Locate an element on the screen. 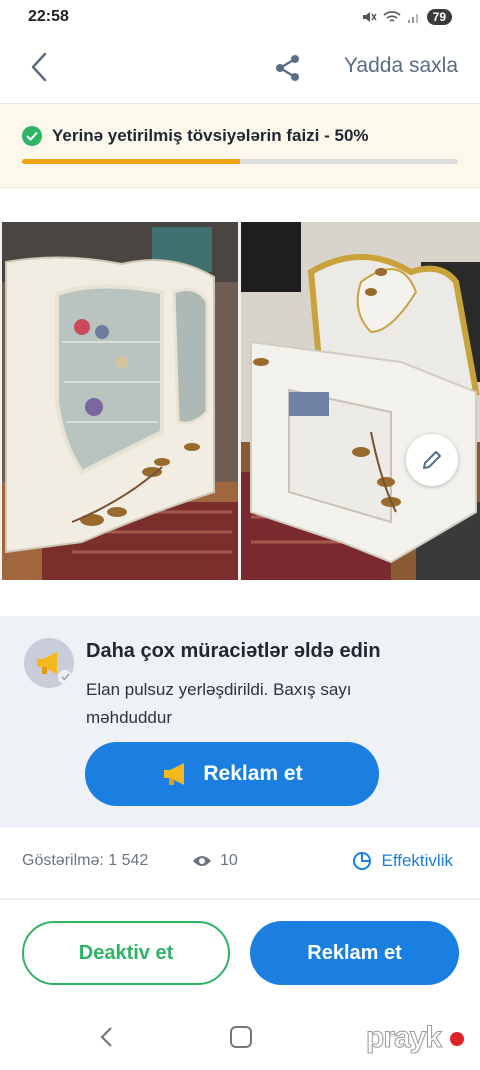  impressions-count: Göstərilmə: 1 542 is located at coordinates (85, 860).